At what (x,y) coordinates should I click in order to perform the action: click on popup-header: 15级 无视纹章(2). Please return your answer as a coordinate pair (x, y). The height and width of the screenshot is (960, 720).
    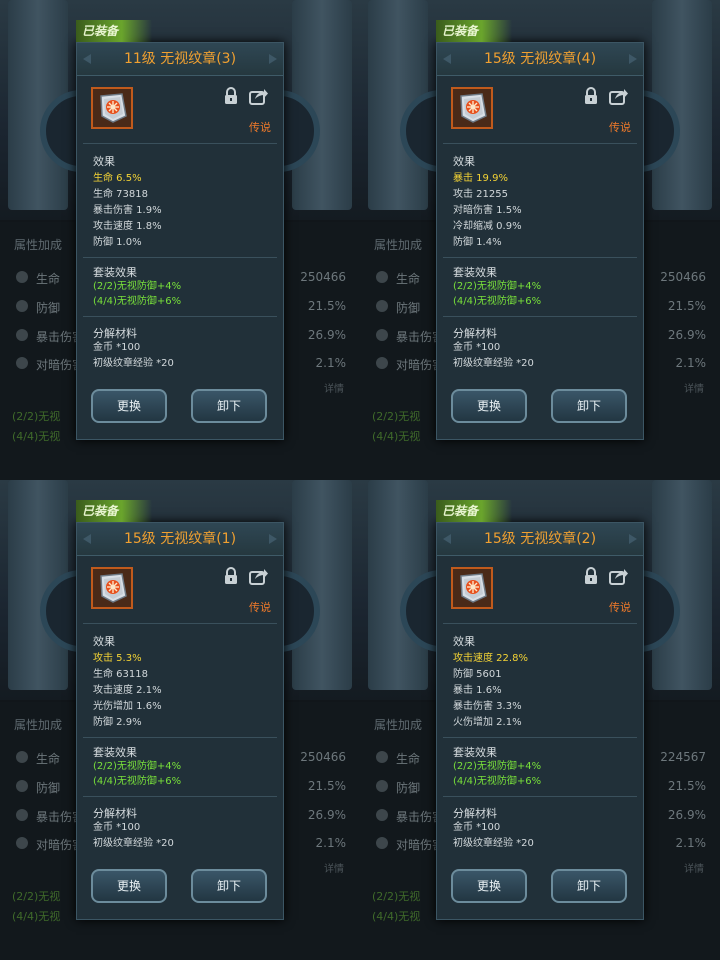
    Looking at the image, I should click on (540, 539).